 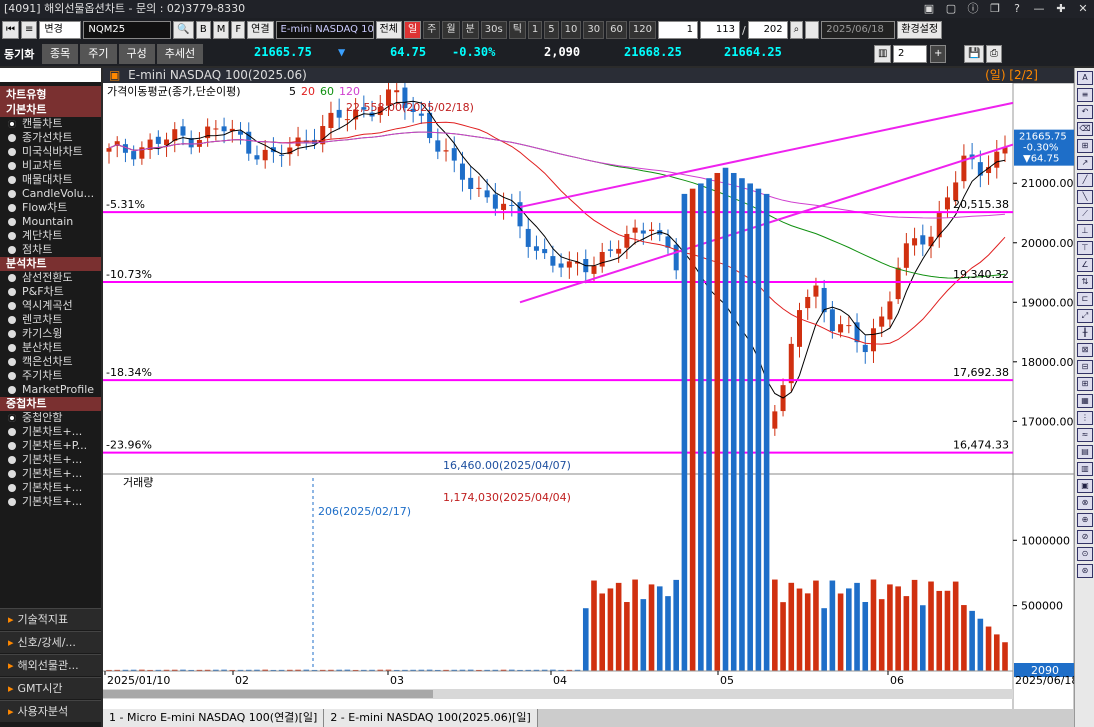 What do you see at coordinates (50, 124) in the screenshot?
I see `sidebar-item: 캔들차트` at bounding box center [50, 124].